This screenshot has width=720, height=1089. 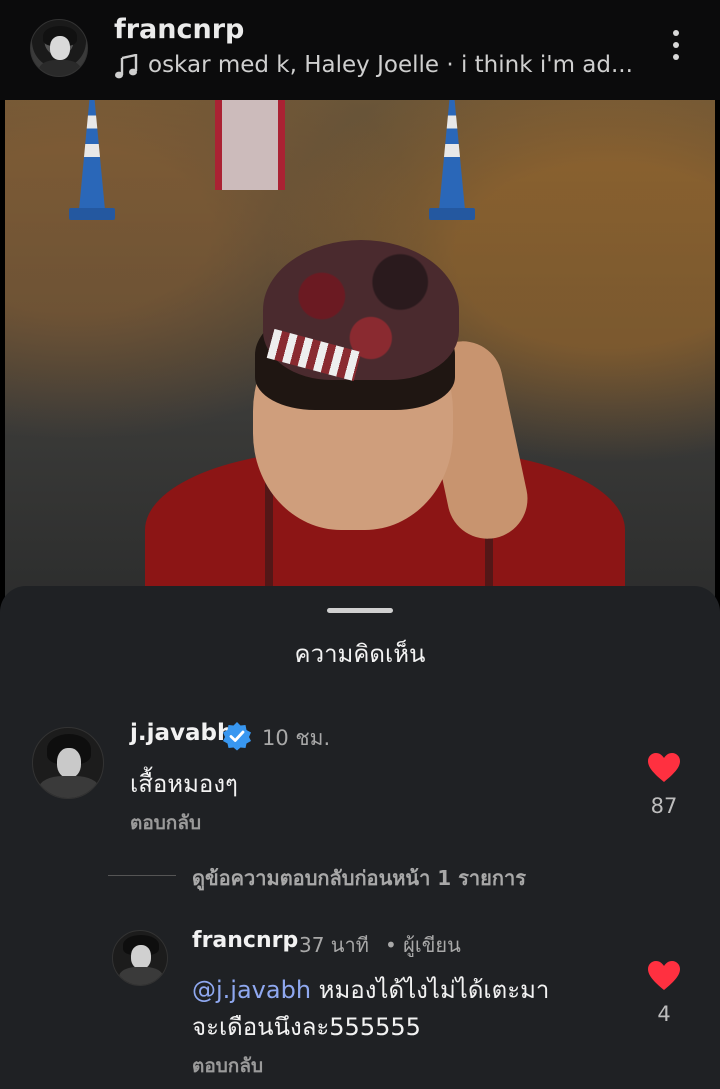 What do you see at coordinates (59, 48) in the screenshot?
I see `profile-avatar` at bounding box center [59, 48].